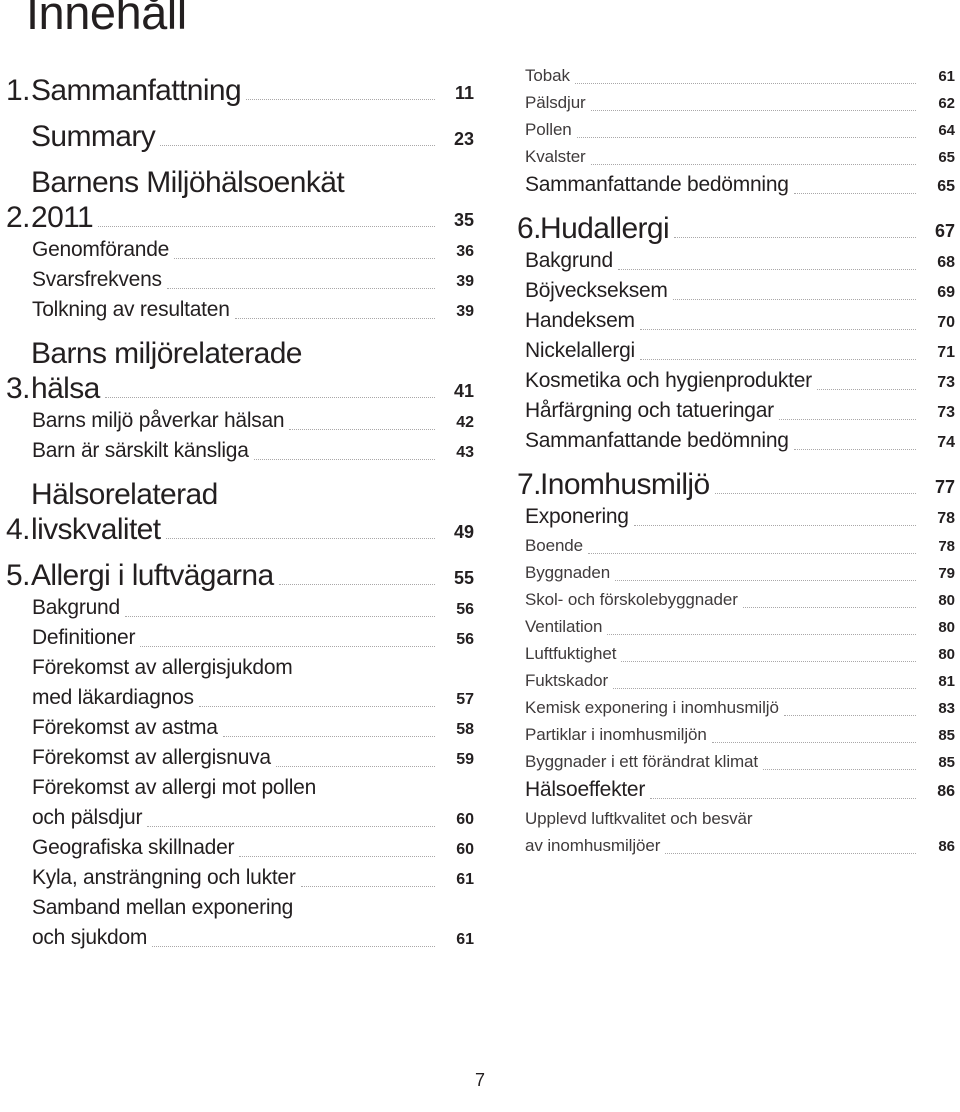  What do you see at coordinates (736, 156) in the screenshot?
I see `toc-entry-kvalster: Kvalster 65` at bounding box center [736, 156].